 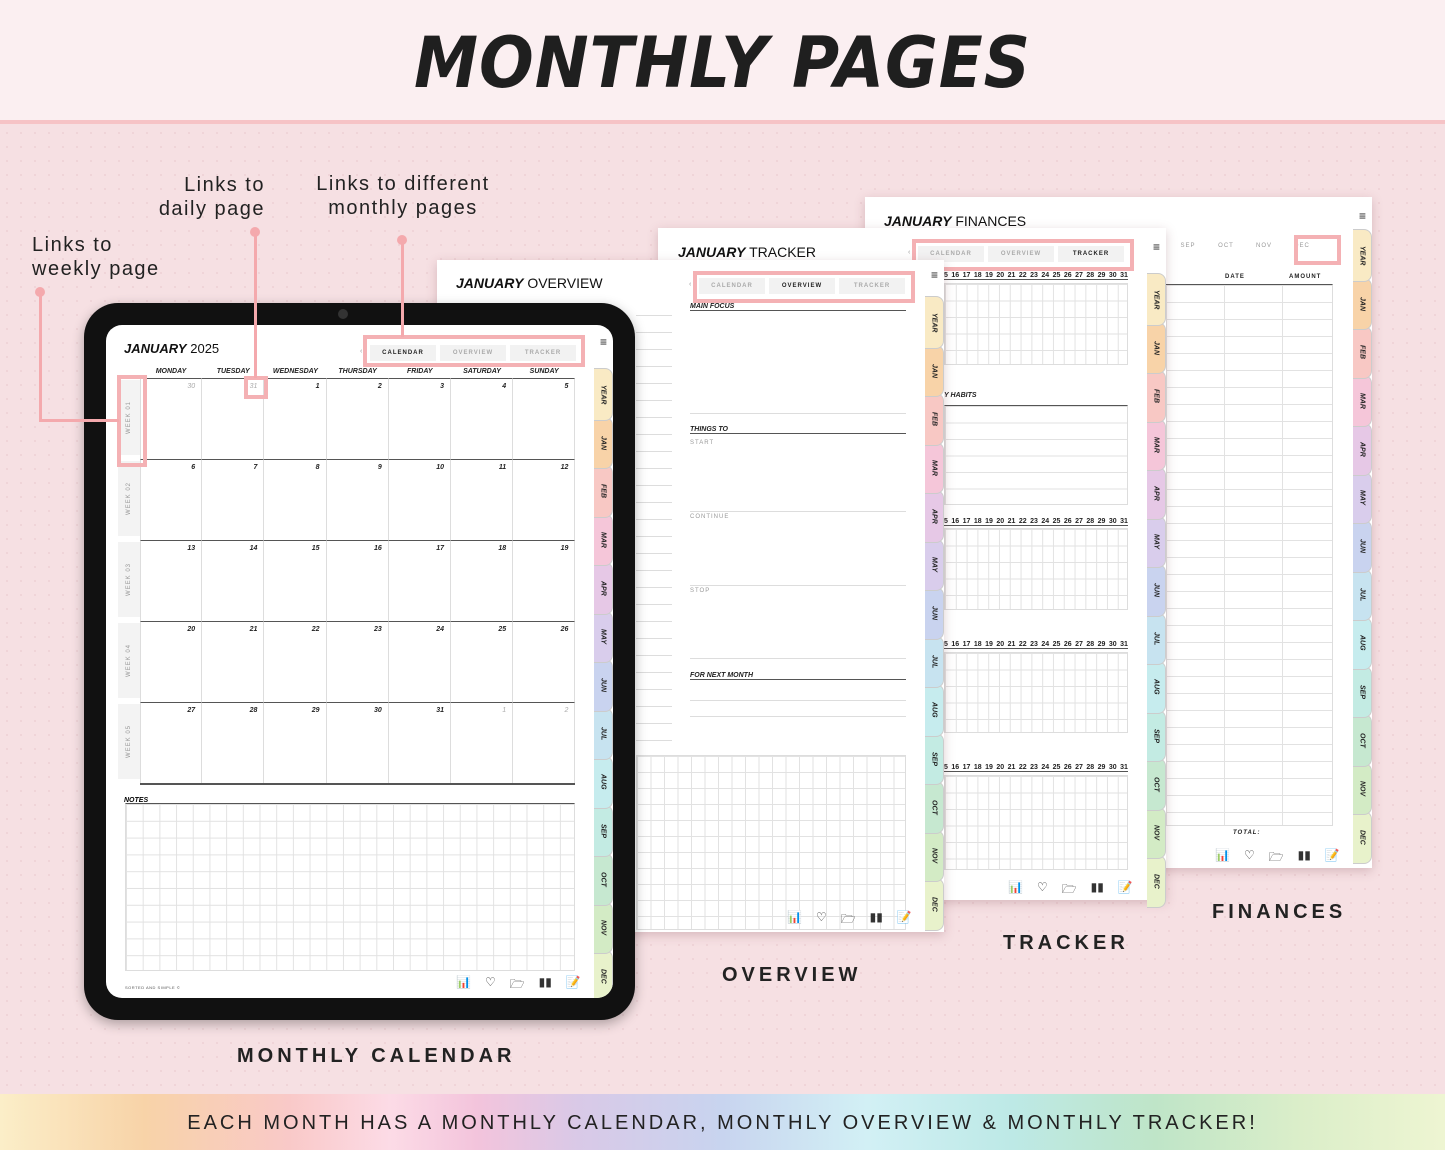 What do you see at coordinates (171, 742) in the screenshot?
I see `day-cell: 27` at bounding box center [171, 742].